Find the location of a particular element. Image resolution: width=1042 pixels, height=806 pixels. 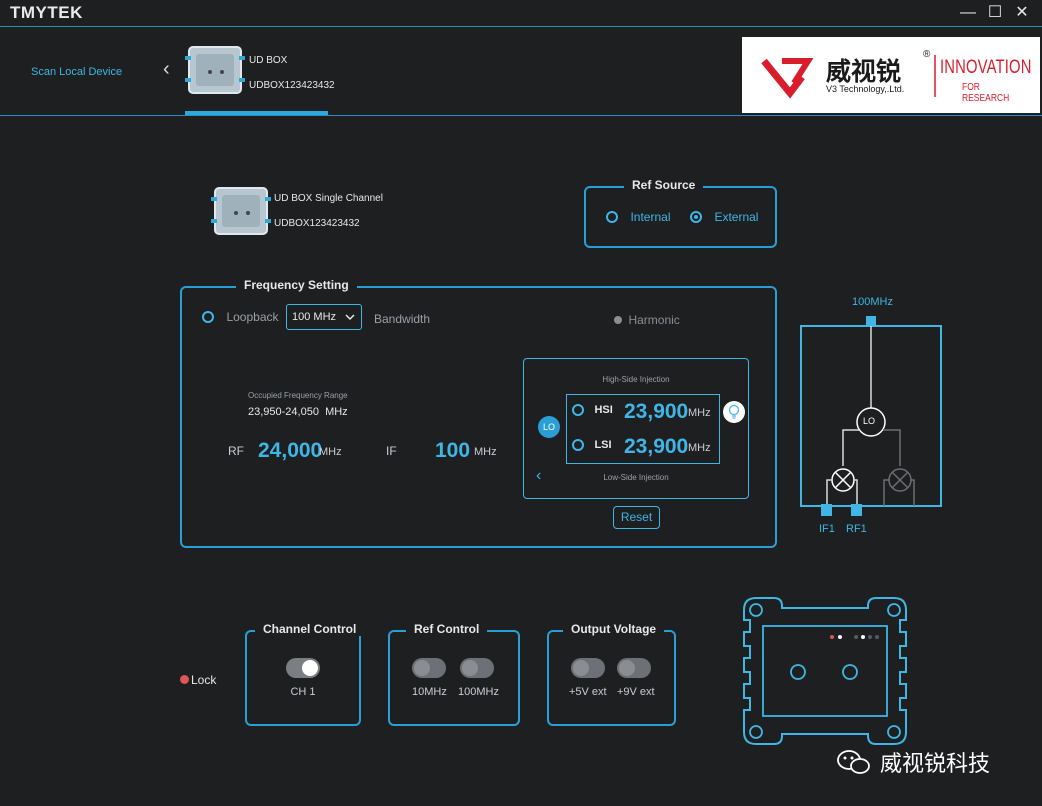

ref-10mhz-label: 10MHz is located at coordinates (429, 692).